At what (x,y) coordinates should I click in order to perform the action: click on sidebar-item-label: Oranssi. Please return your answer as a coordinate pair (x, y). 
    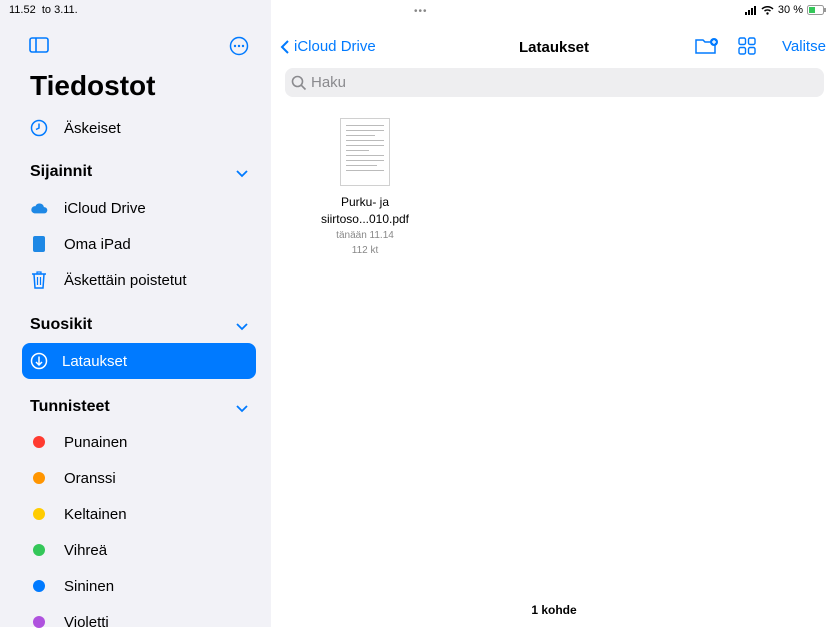
    Looking at the image, I should click on (90, 478).